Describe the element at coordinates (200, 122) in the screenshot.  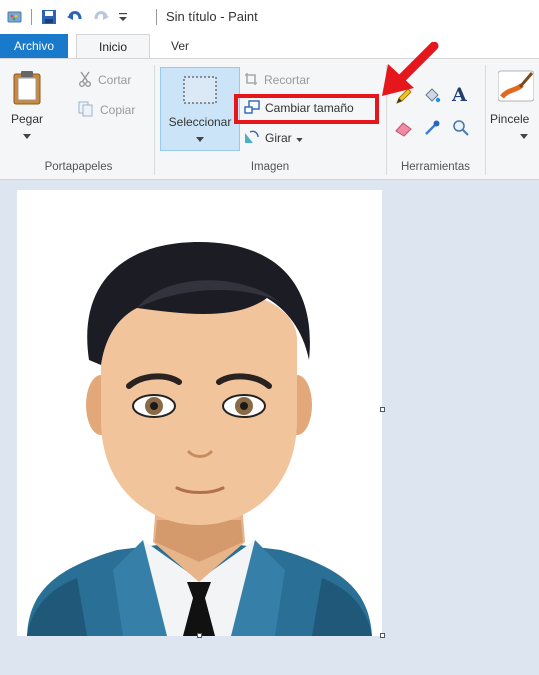
I see `select-label: Seleccionar` at that location.